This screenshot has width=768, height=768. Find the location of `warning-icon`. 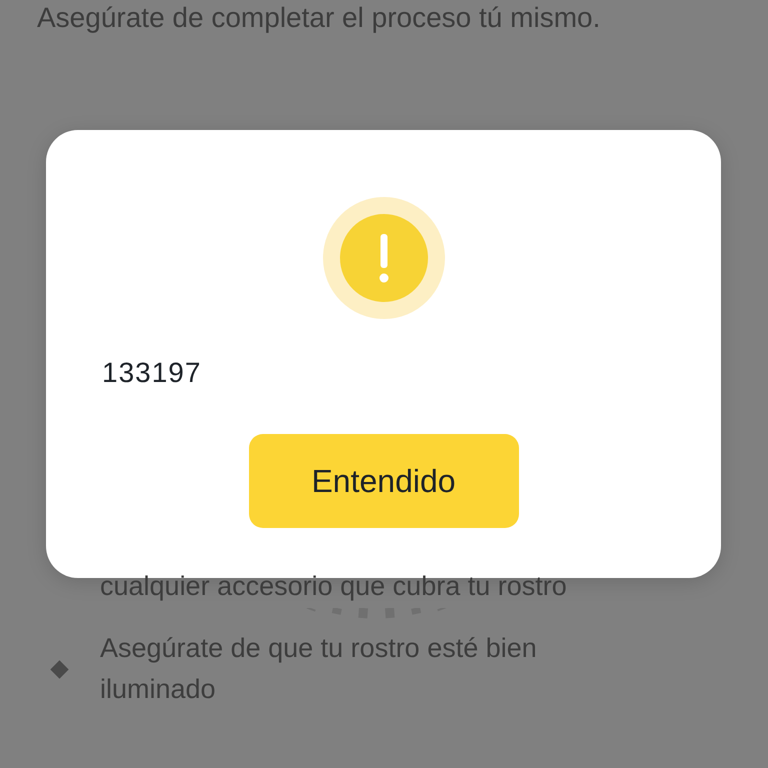

warning-icon is located at coordinates (383, 258).